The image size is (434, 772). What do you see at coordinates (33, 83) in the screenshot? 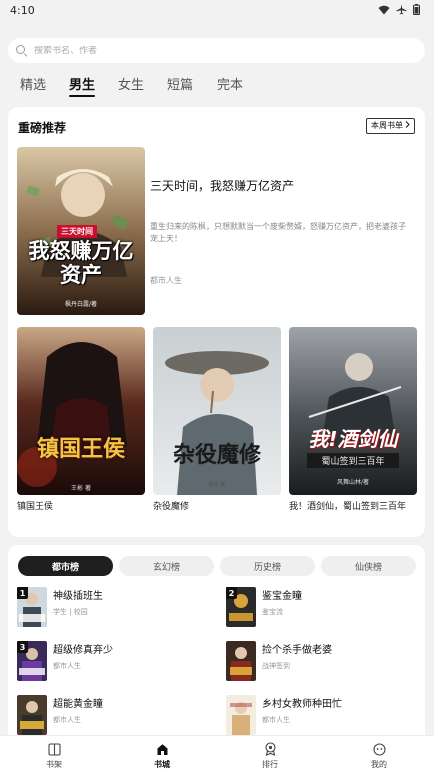
I see `tab-featured: 精选` at bounding box center [33, 83].